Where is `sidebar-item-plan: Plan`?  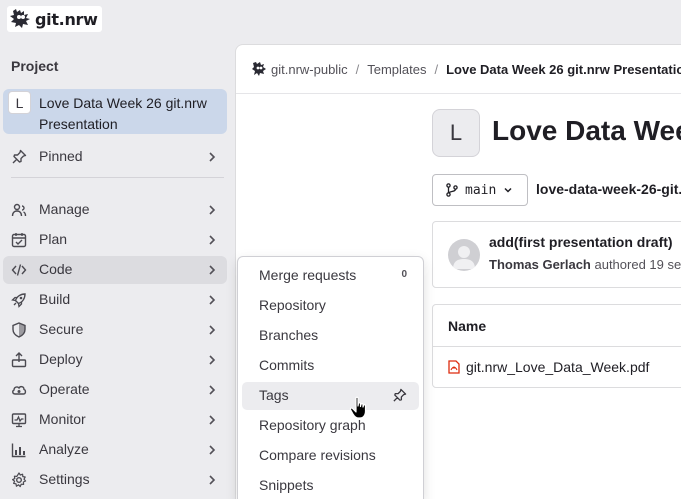
sidebar-item-plan: Plan is located at coordinates (115, 240).